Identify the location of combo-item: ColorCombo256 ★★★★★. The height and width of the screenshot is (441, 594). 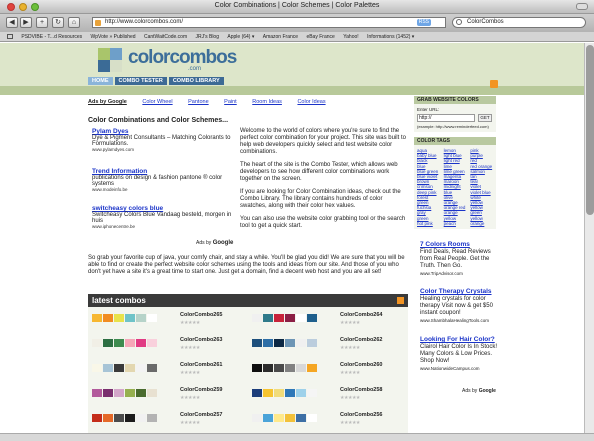
(325, 420).